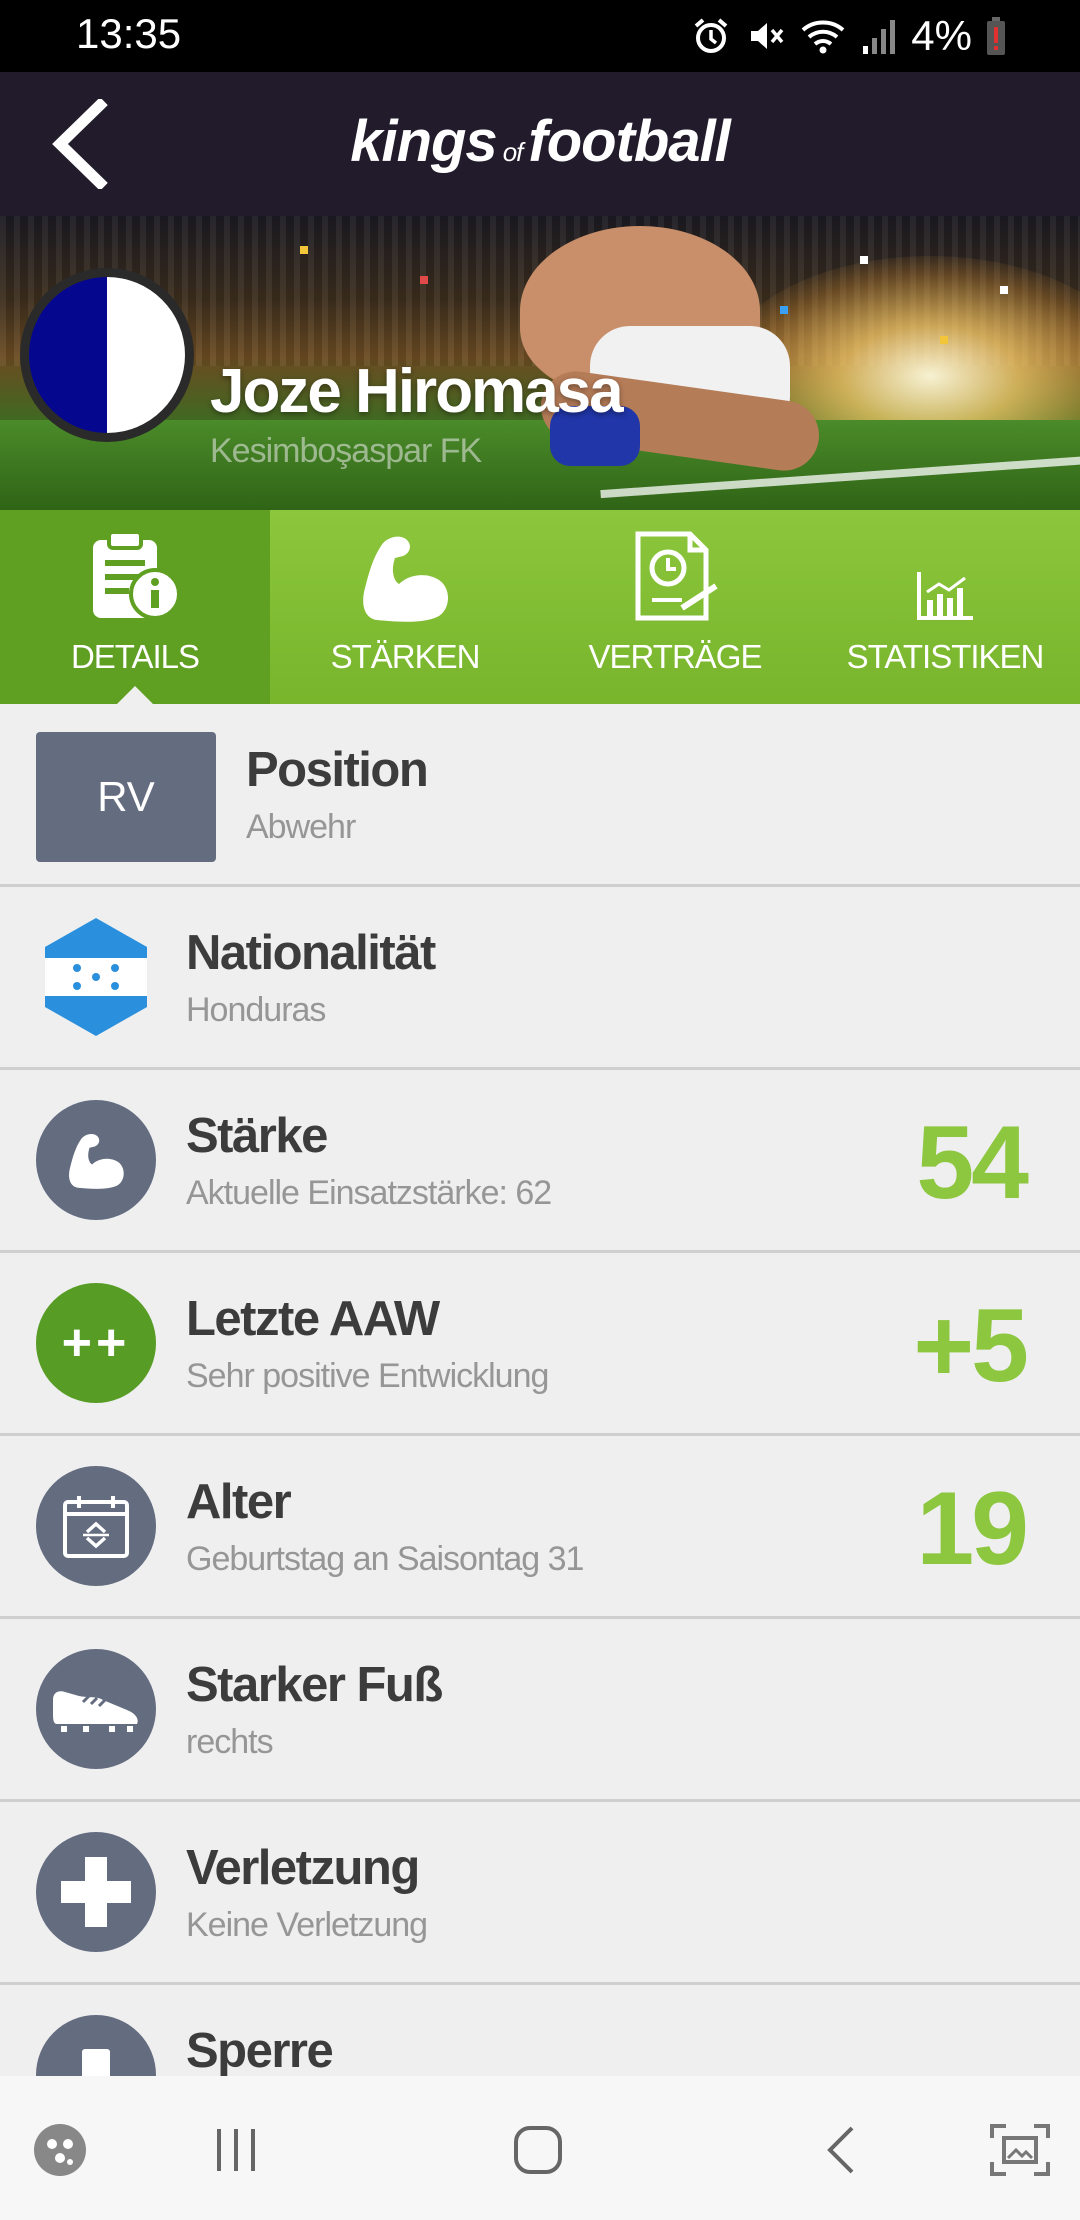  Describe the element at coordinates (629, 141) in the screenshot. I see `logo-football: football` at that location.